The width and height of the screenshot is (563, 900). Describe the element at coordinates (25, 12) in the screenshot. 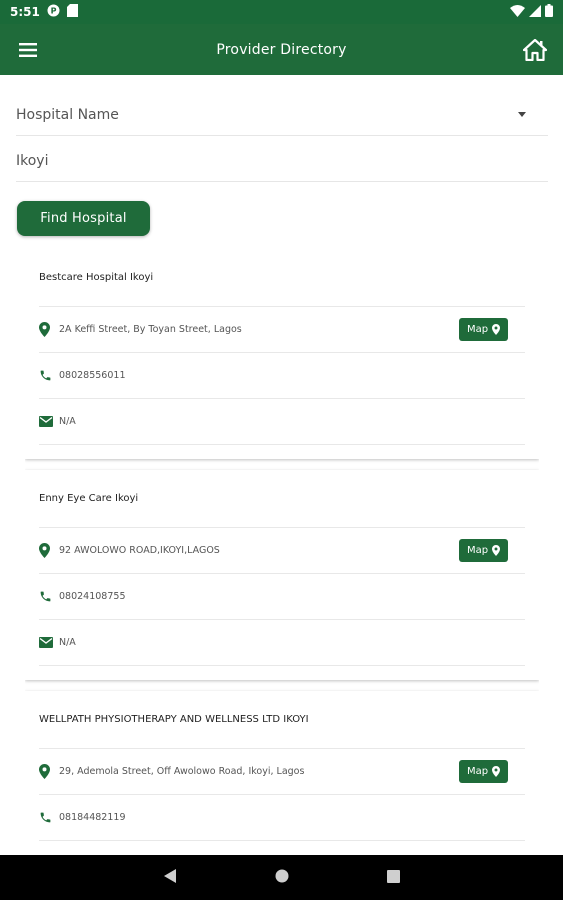

I see `status-time: 5:51` at that location.